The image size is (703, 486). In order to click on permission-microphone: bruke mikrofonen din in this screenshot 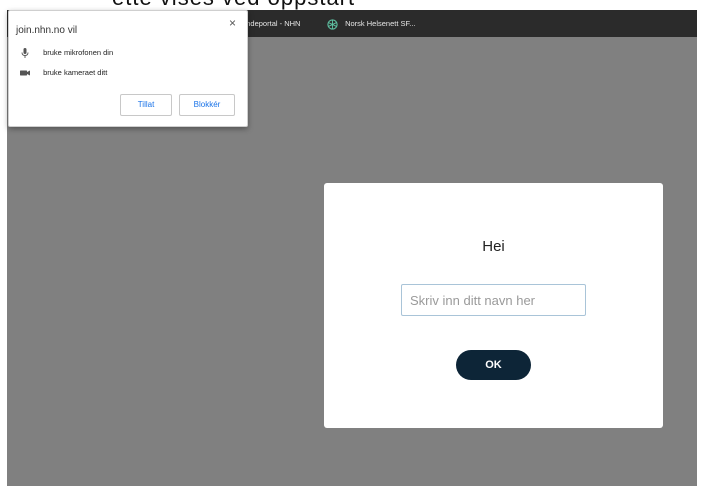, I will do `click(66, 53)`.